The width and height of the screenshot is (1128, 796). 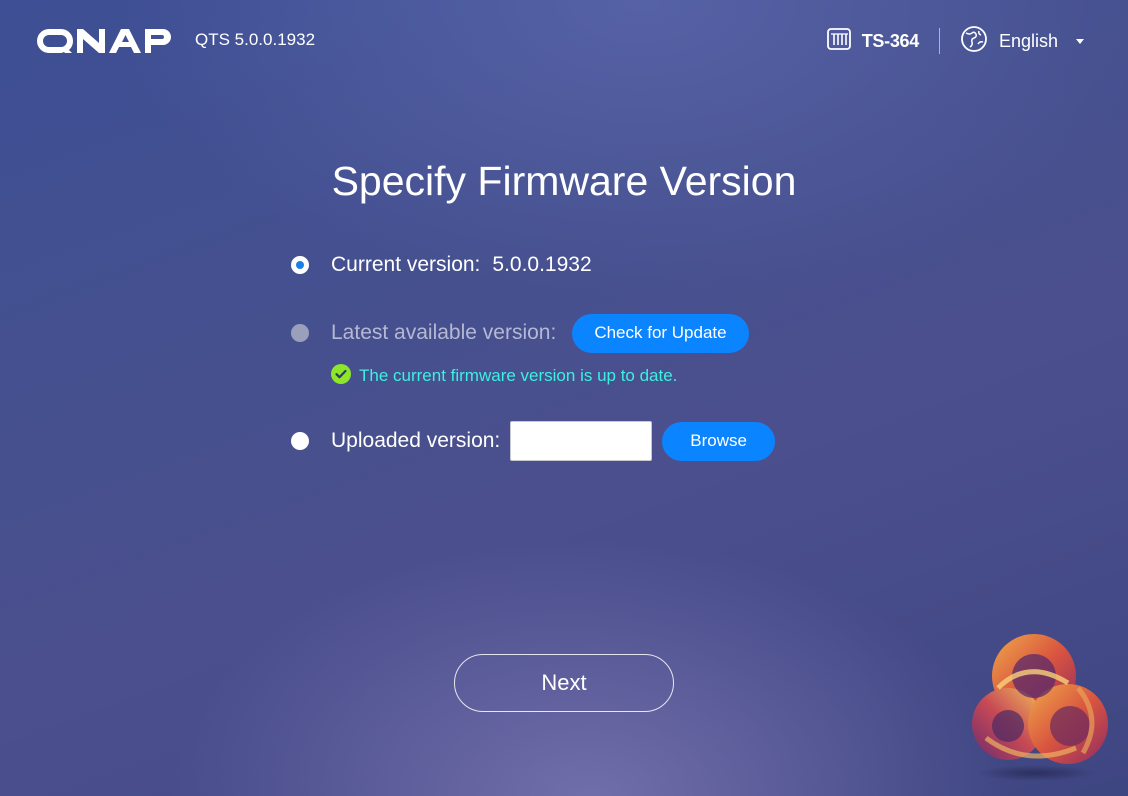 What do you see at coordinates (406, 264) in the screenshot?
I see `current-version-label: Current version:` at bounding box center [406, 264].